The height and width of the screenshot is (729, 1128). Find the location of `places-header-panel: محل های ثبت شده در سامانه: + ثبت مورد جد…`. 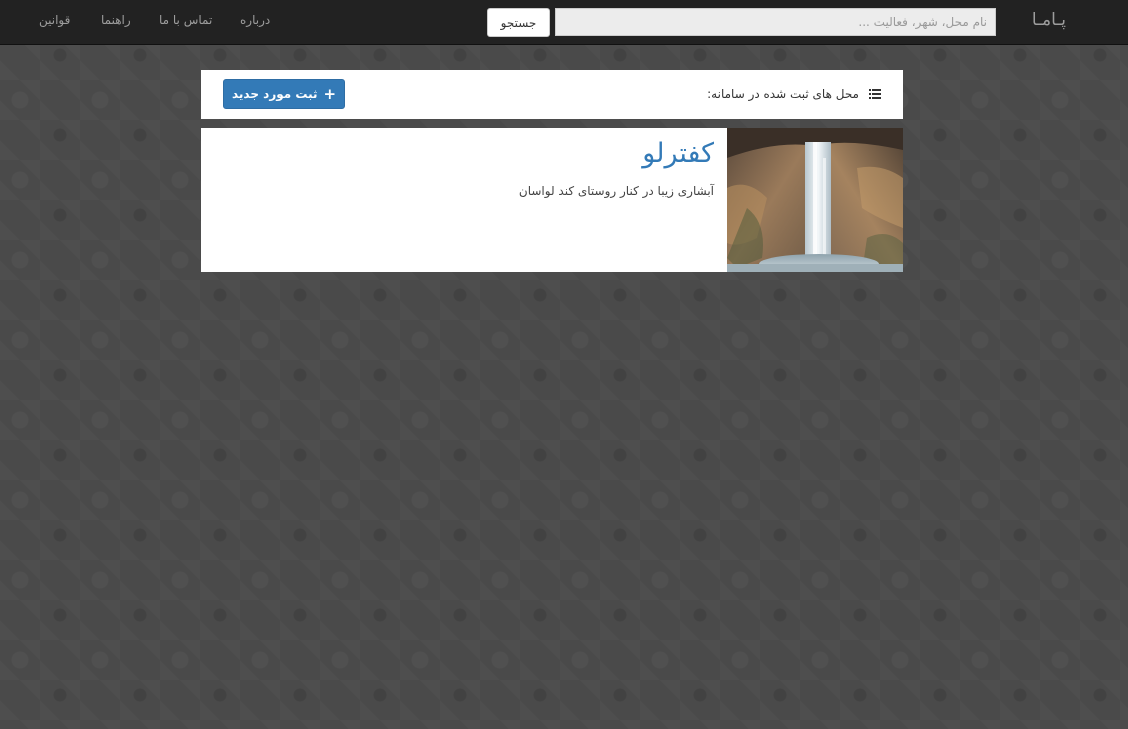

places-header-panel: محل های ثبت شده در سامانه: + ثبت مورد جد… is located at coordinates (552, 94).